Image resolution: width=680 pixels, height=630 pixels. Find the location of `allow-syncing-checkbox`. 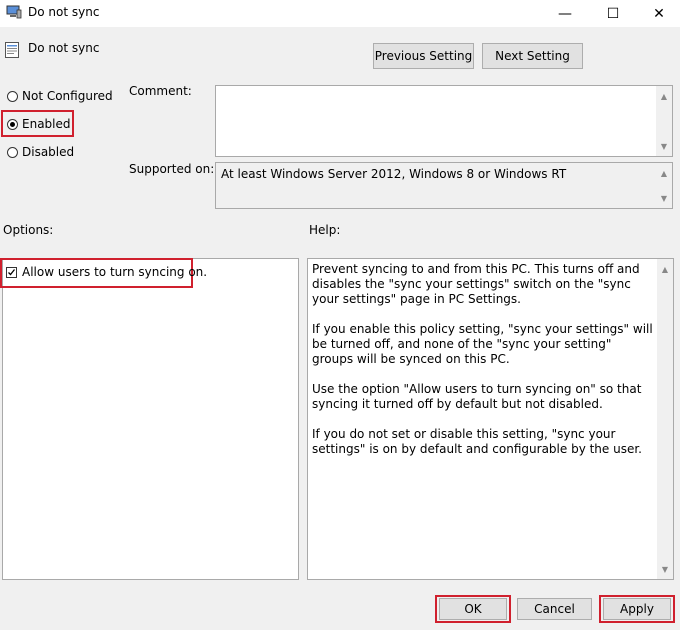

allow-syncing-checkbox is located at coordinates (11, 272).